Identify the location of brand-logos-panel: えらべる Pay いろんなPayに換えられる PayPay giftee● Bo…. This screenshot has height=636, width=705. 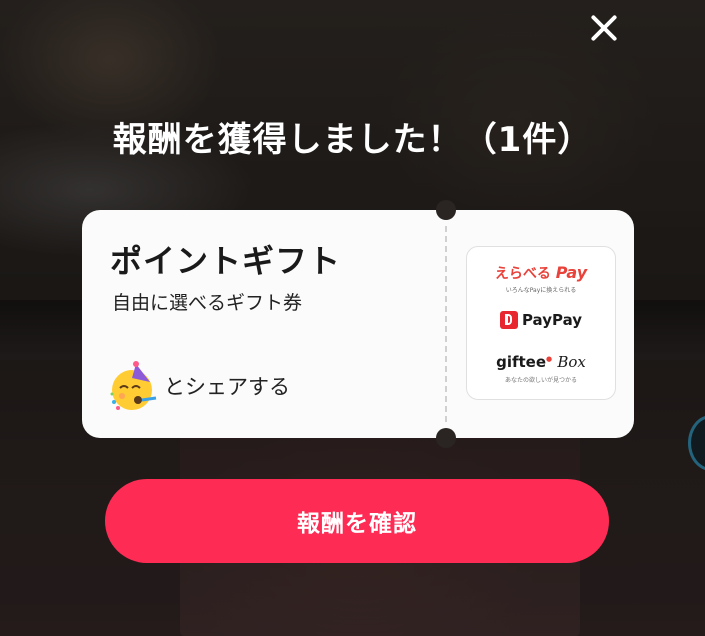
(541, 323).